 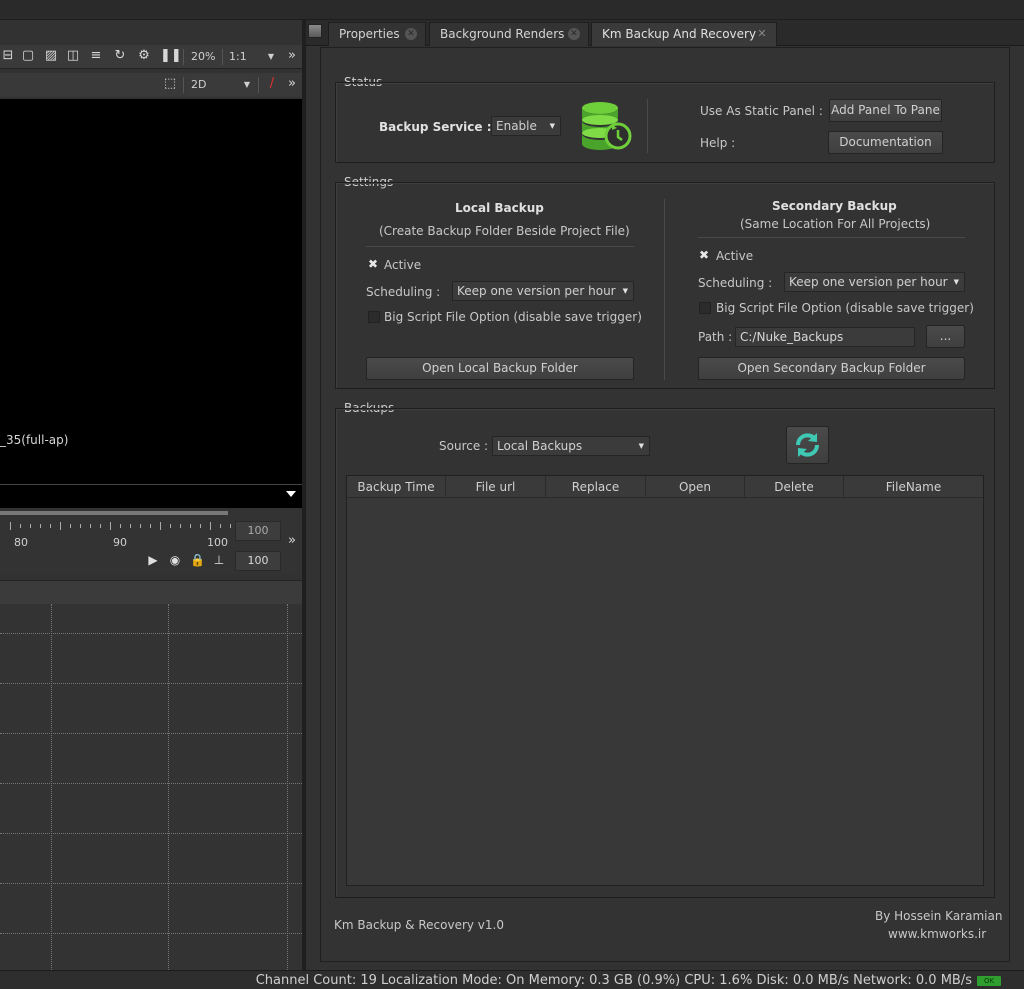 What do you see at coordinates (705, 308) in the screenshot?
I see `secondary-big-script-checkbox` at bounding box center [705, 308].